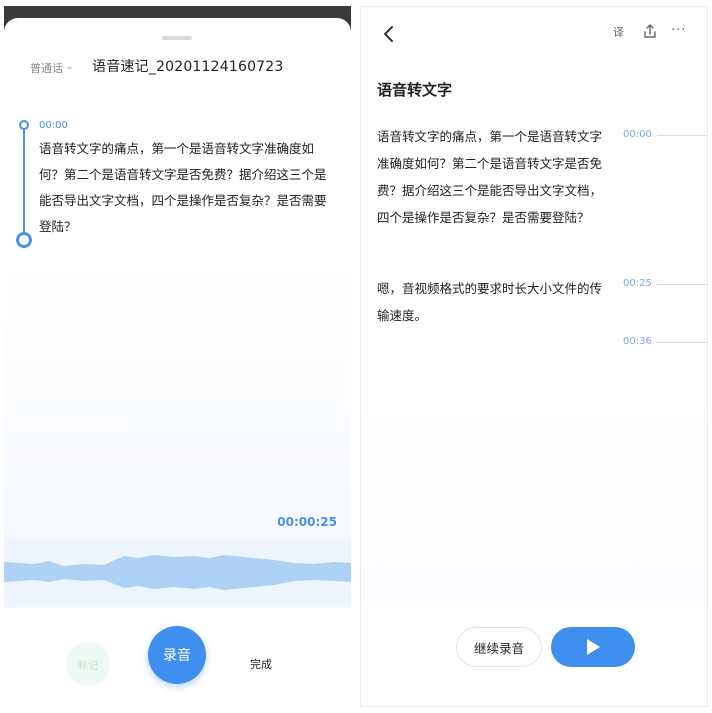  Describe the element at coordinates (70, 67) in the screenshot. I see `chevron-down-icon: ⌄` at that location.